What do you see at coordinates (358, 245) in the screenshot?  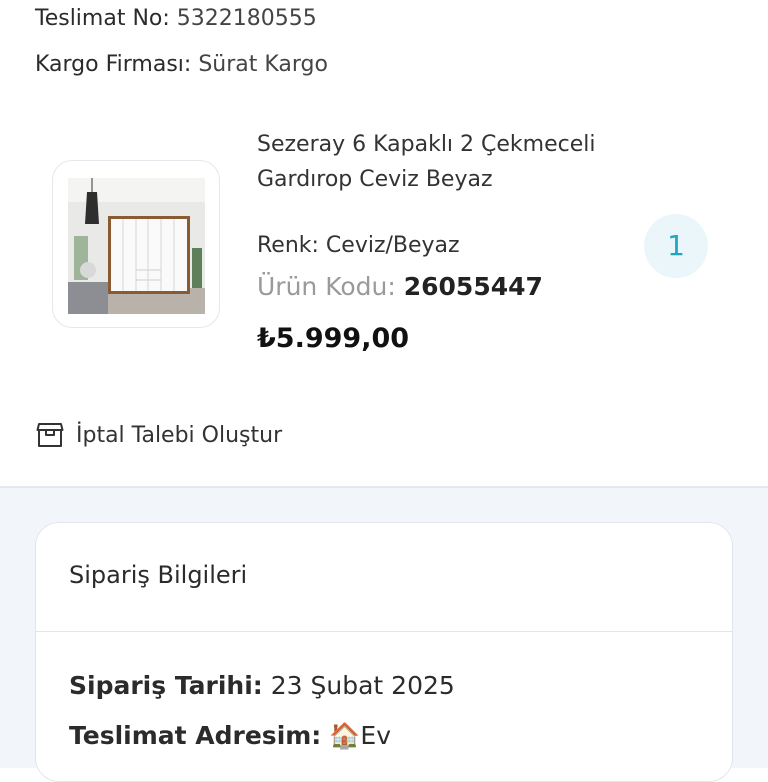 I see `product-color: Renk: Ceviz/Beyaz` at bounding box center [358, 245].